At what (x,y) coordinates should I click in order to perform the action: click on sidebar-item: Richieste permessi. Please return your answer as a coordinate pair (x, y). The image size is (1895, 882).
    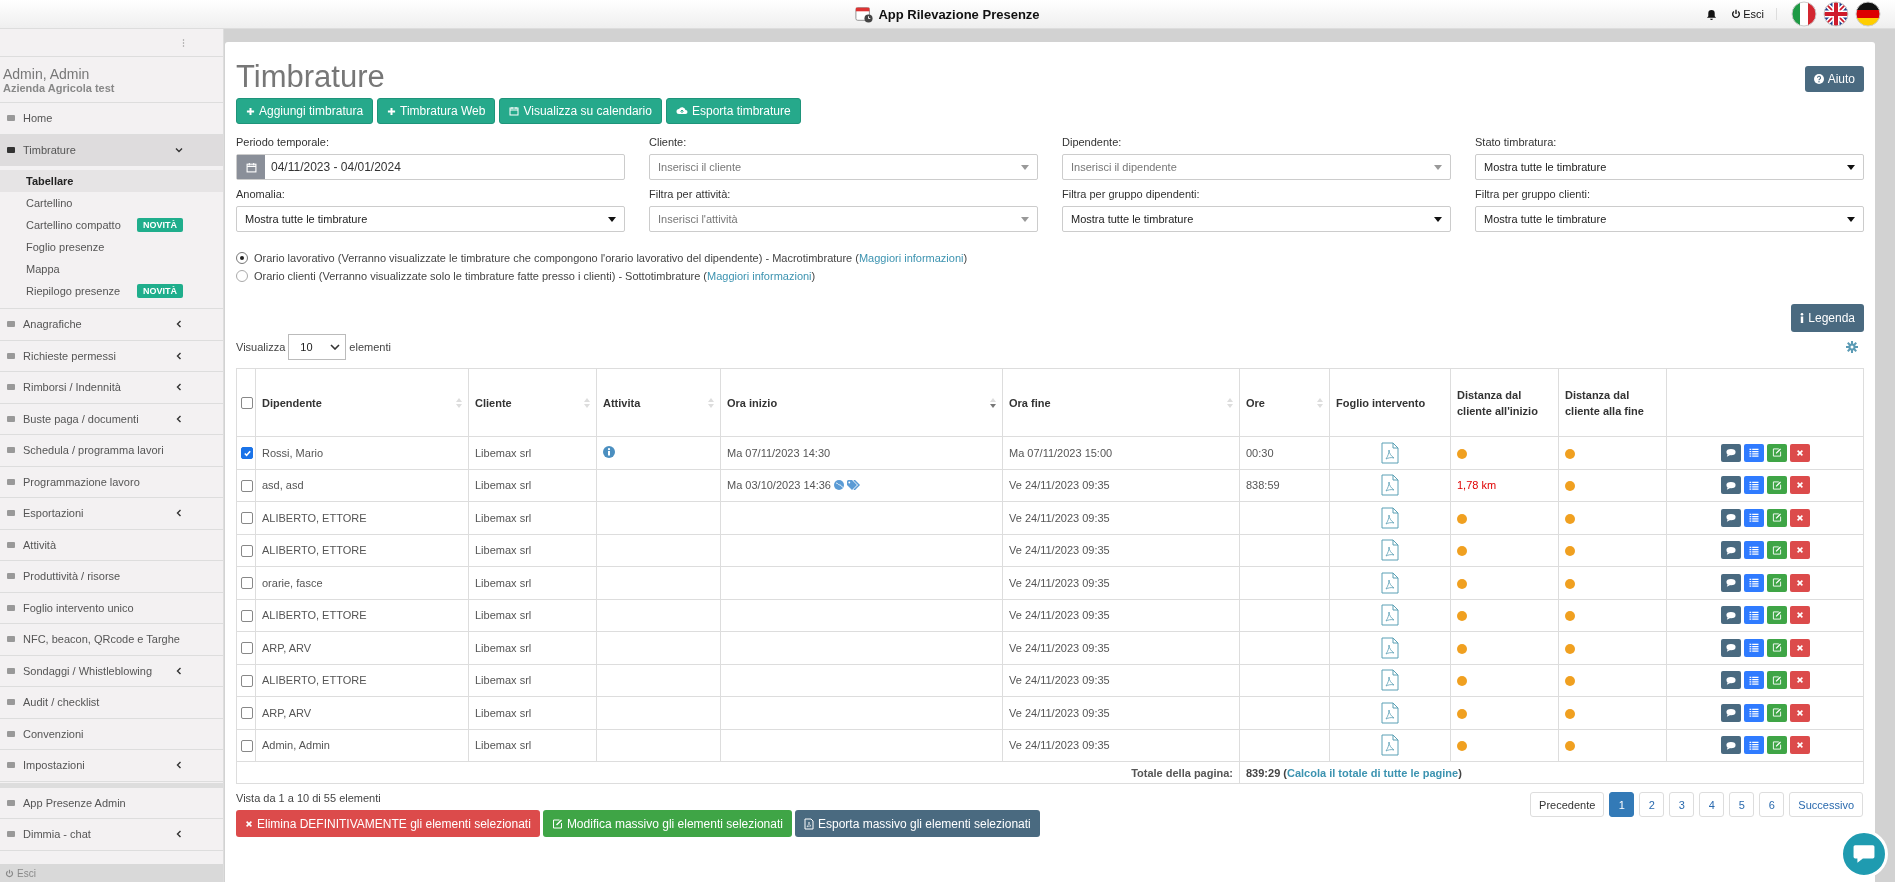
    Looking at the image, I should click on (111, 356).